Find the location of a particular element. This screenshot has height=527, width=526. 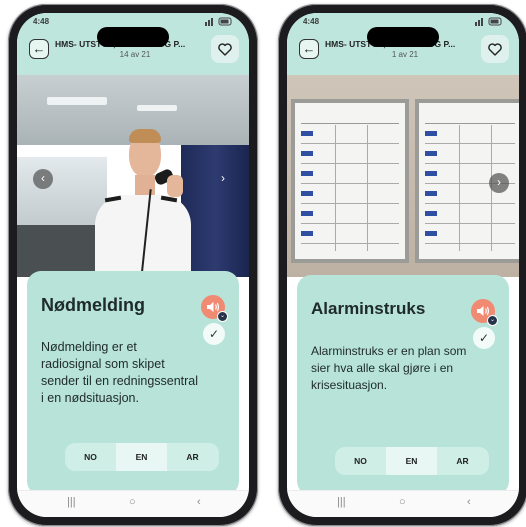

chevron-left-icon: ‹ is located at coordinates (43, 178).